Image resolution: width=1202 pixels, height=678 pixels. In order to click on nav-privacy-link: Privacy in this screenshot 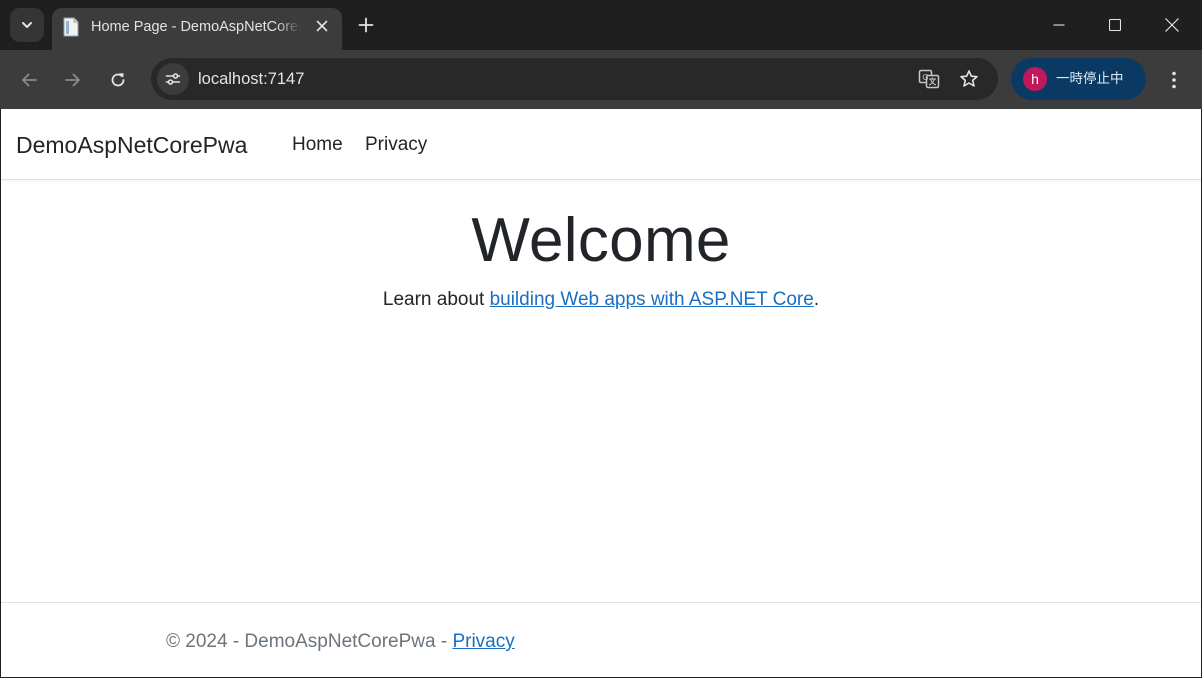, I will do `click(396, 145)`.